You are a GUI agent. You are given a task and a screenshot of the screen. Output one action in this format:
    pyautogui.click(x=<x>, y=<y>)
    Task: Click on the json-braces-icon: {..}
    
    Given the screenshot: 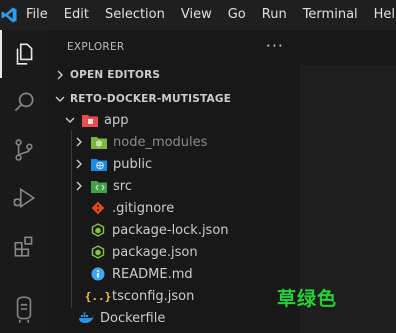 What is the action you would take?
    pyautogui.click(x=98, y=296)
    